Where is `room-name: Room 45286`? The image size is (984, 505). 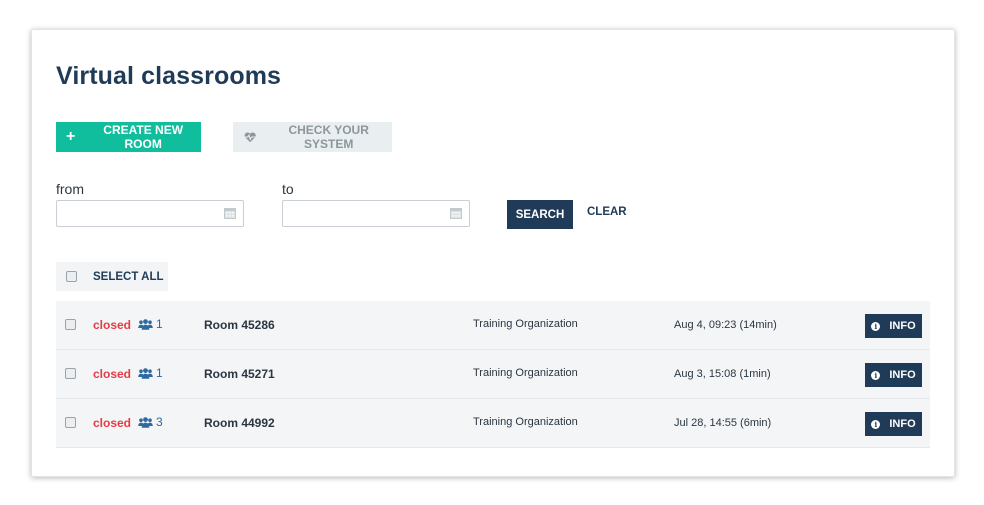 room-name: Room 45286 is located at coordinates (239, 325).